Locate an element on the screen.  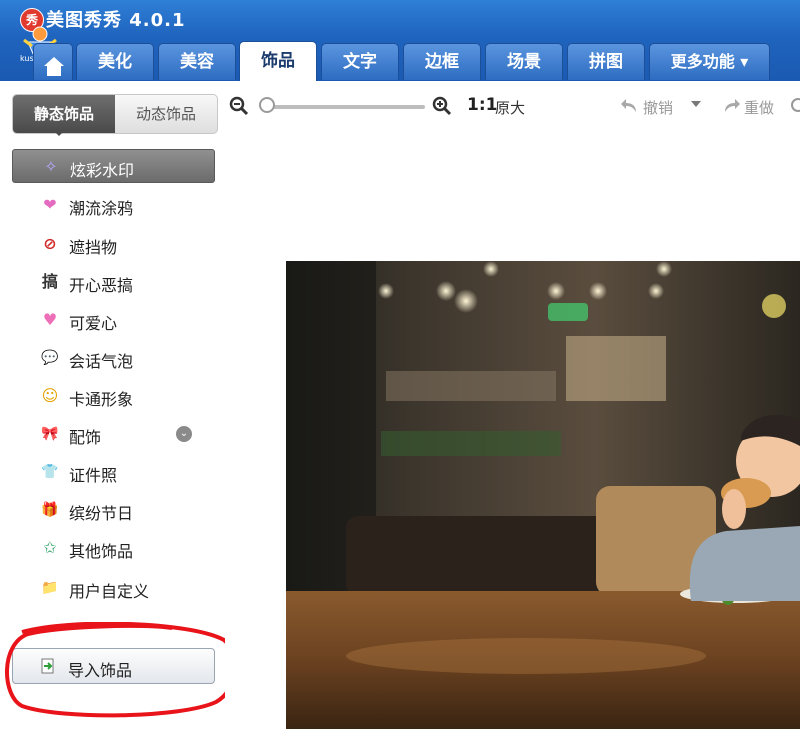
sidebar-item-funny: 搞 开心恶搞 is located at coordinates (113, 282).